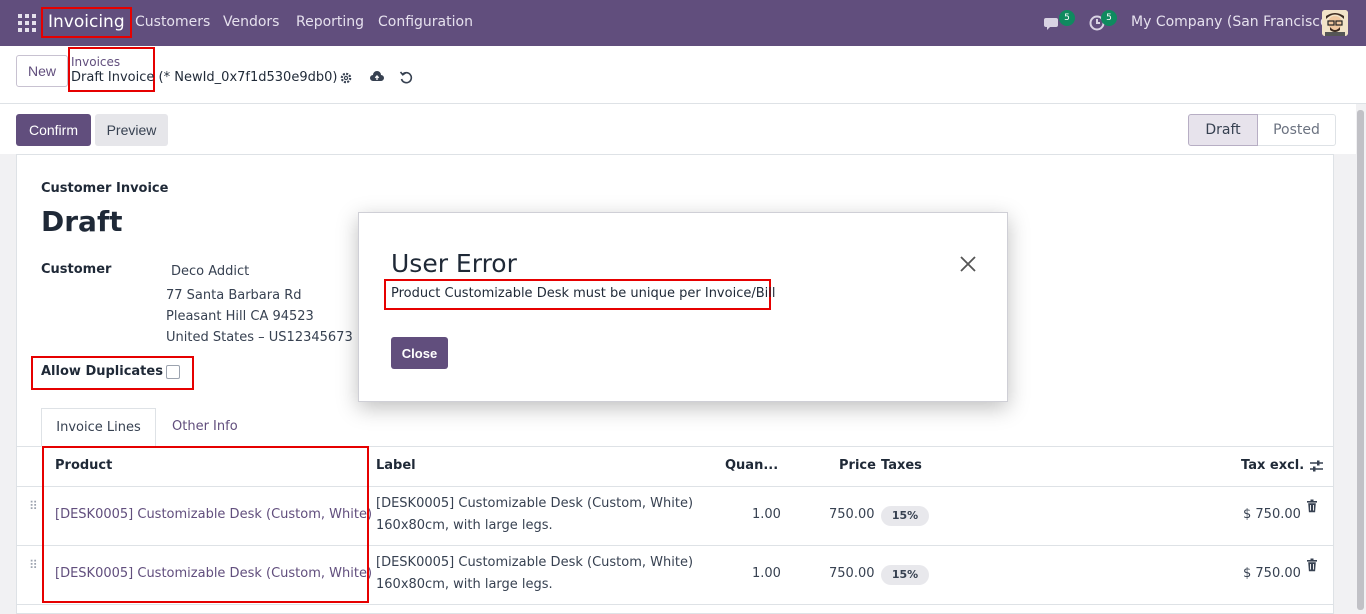 Image resolution: width=1366 pixels, height=614 pixels. What do you see at coordinates (419, 353) in the screenshot?
I see `close-button: Close` at bounding box center [419, 353].